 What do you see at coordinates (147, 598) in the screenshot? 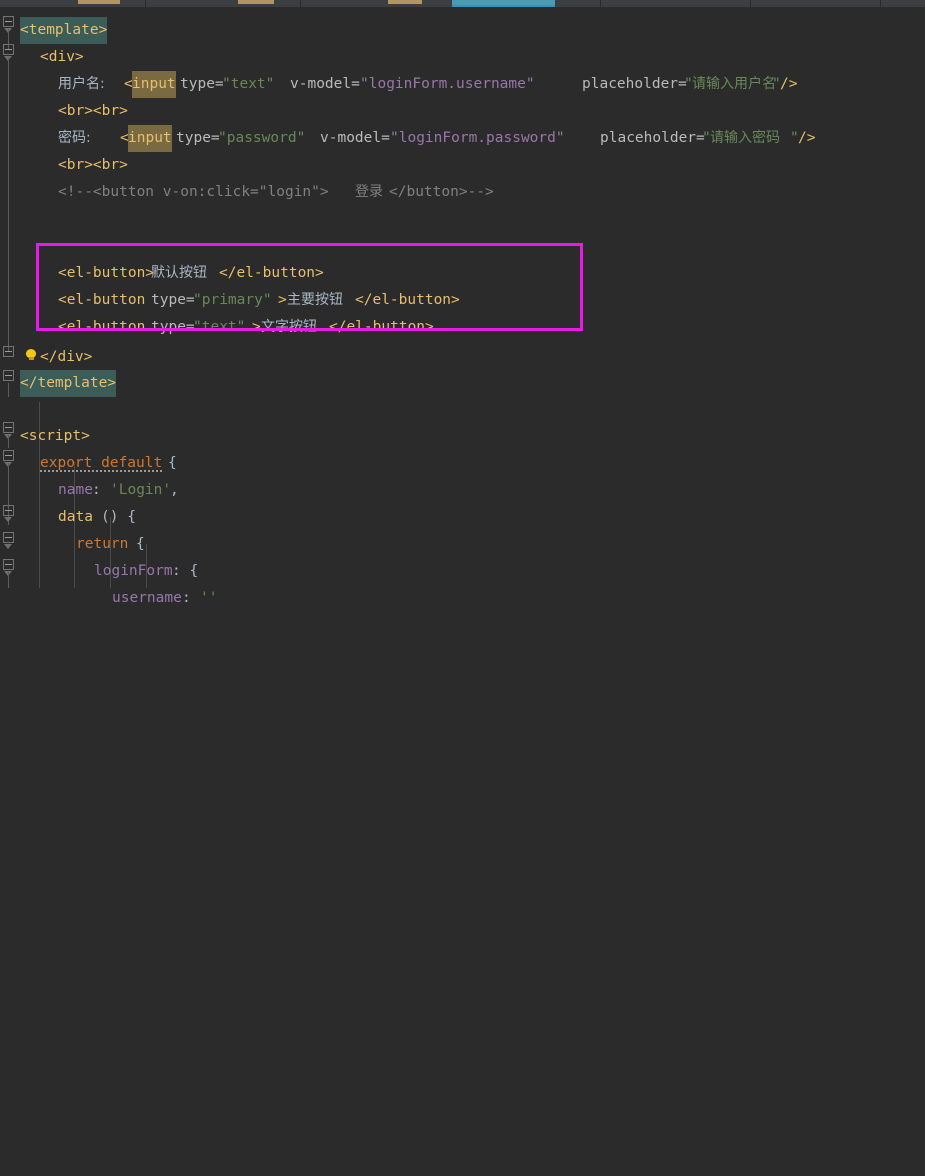
I see `prop-username: username` at bounding box center [147, 598].